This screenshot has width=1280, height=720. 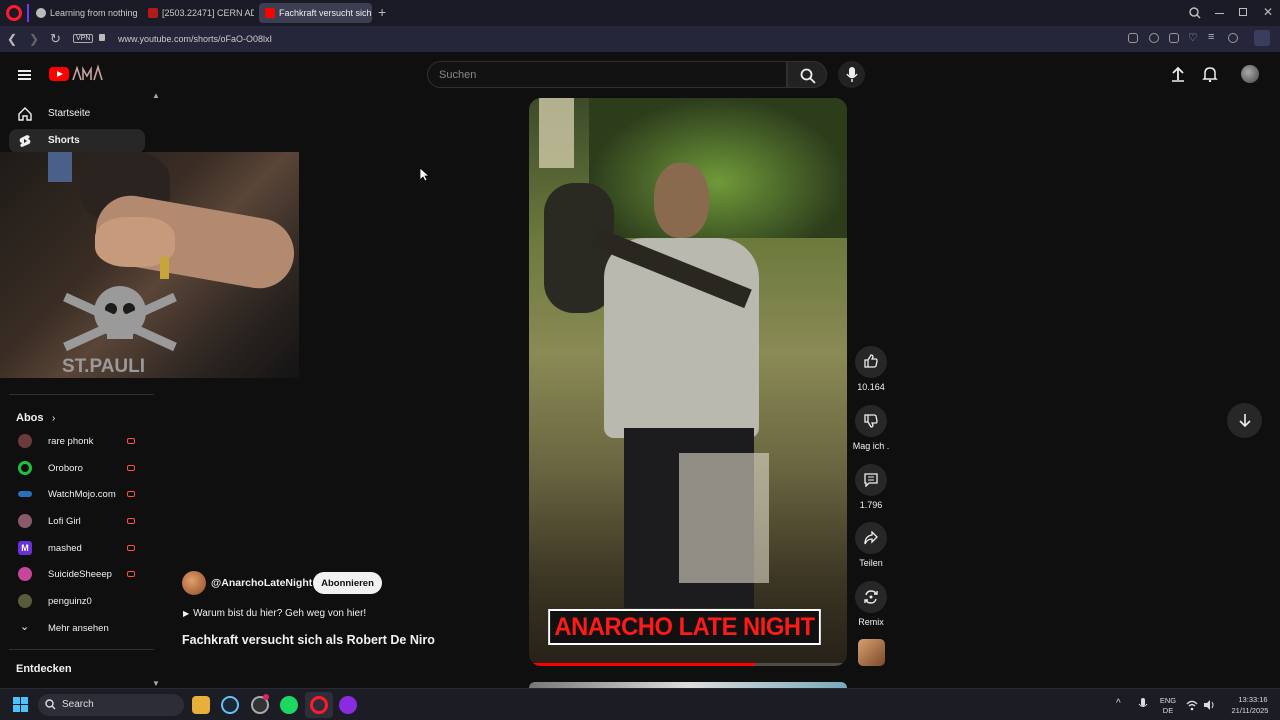 I want to click on notifications-bell-icon, so click(x=1210, y=74).